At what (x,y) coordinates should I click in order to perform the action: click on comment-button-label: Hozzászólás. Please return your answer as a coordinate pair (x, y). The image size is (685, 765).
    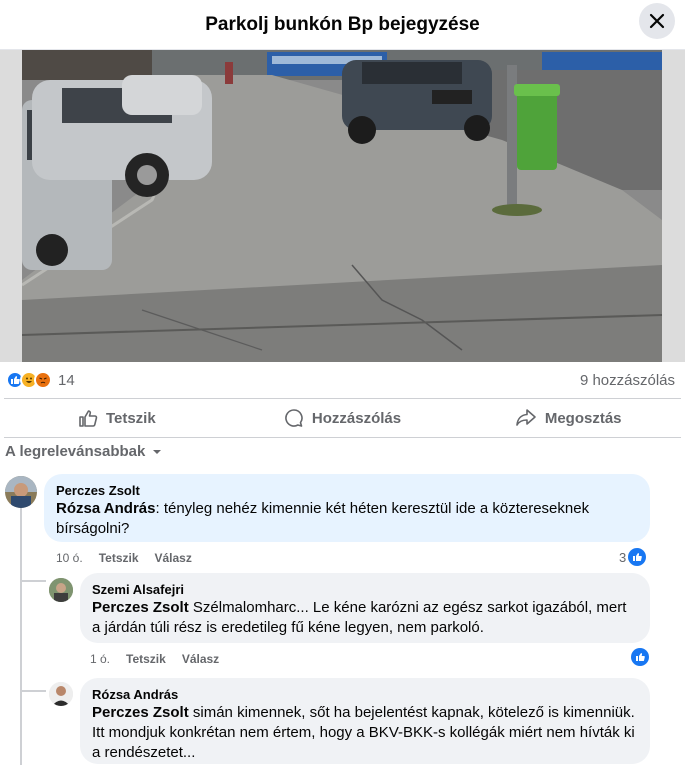
    Looking at the image, I should click on (356, 418).